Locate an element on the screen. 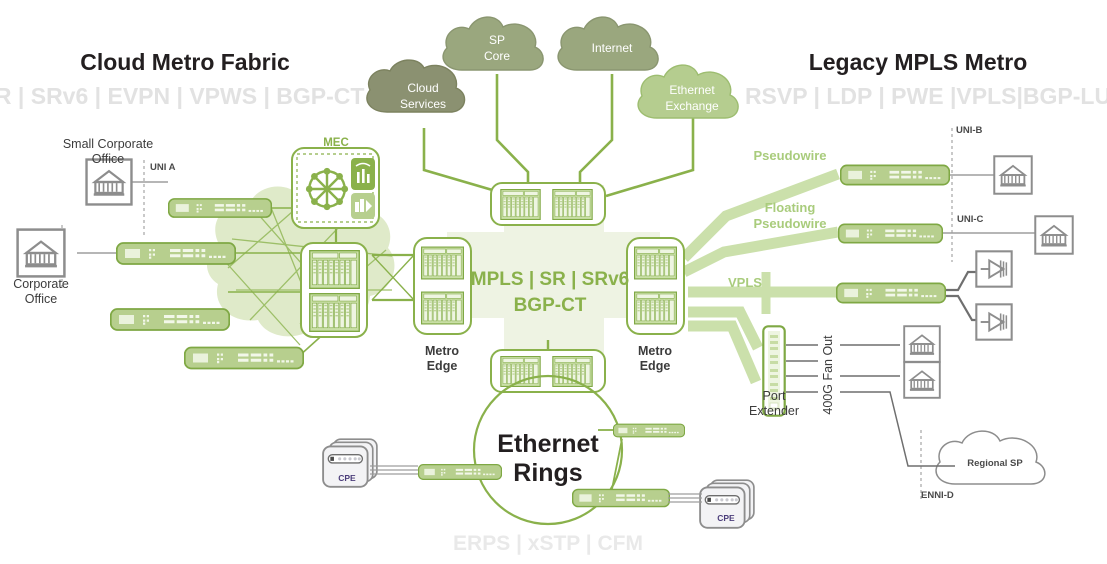 This screenshot has width=1107, height=564. regional-sp-label: Regional SP is located at coordinates (995, 463).